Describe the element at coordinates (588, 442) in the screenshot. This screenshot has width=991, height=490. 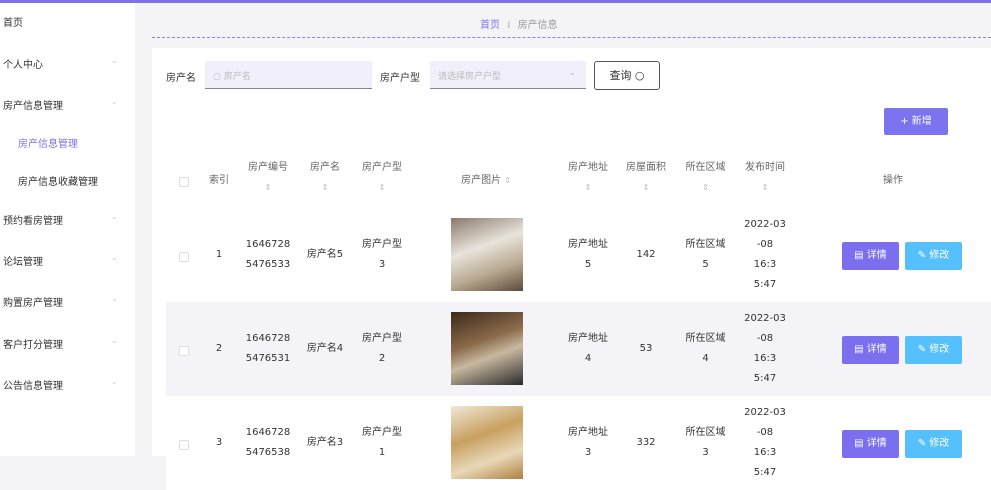
I see `cell-address: 房产地址 3` at that location.